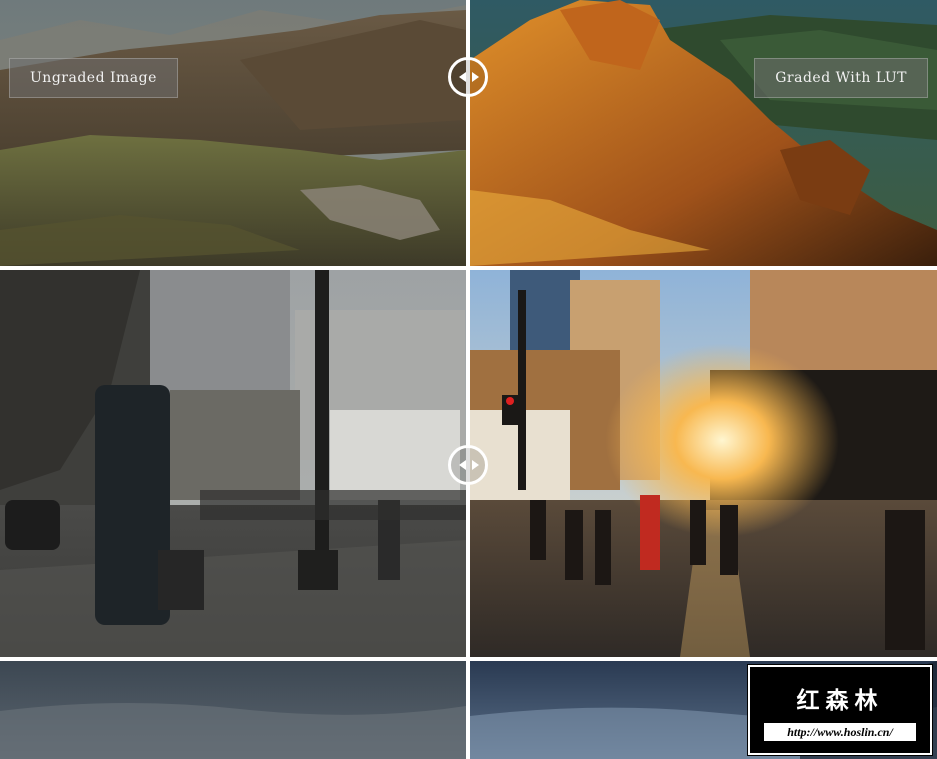  What do you see at coordinates (93, 78) in the screenshot?
I see `ungraded-image-label: Ungraded Image` at bounding box center [93, 78].